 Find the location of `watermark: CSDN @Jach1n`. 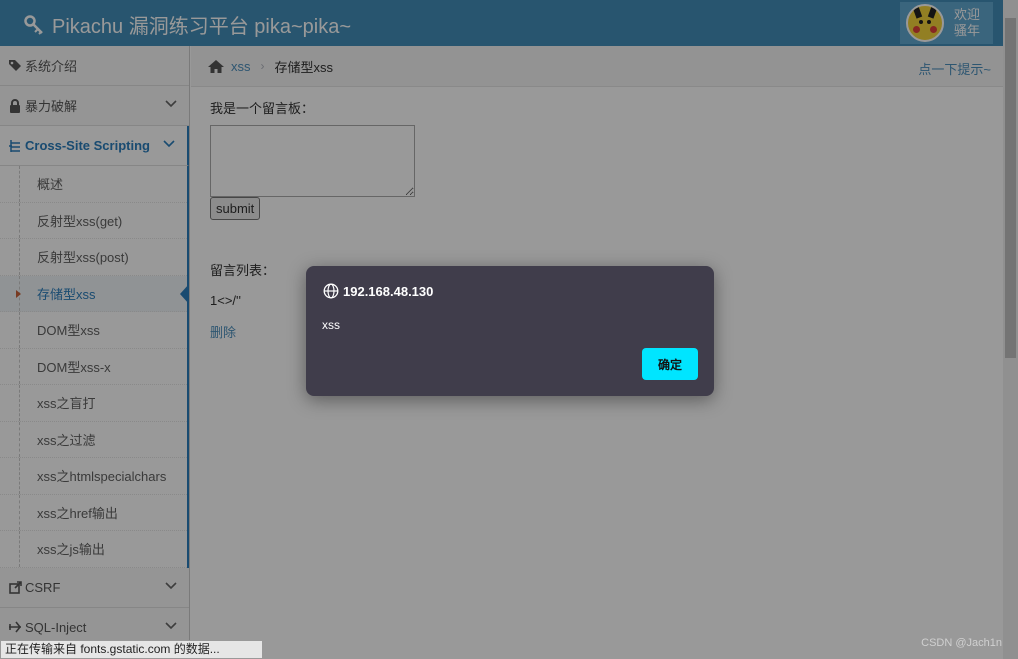

watermark: CSDN @Jach1n is located at coordinates (961, 643).